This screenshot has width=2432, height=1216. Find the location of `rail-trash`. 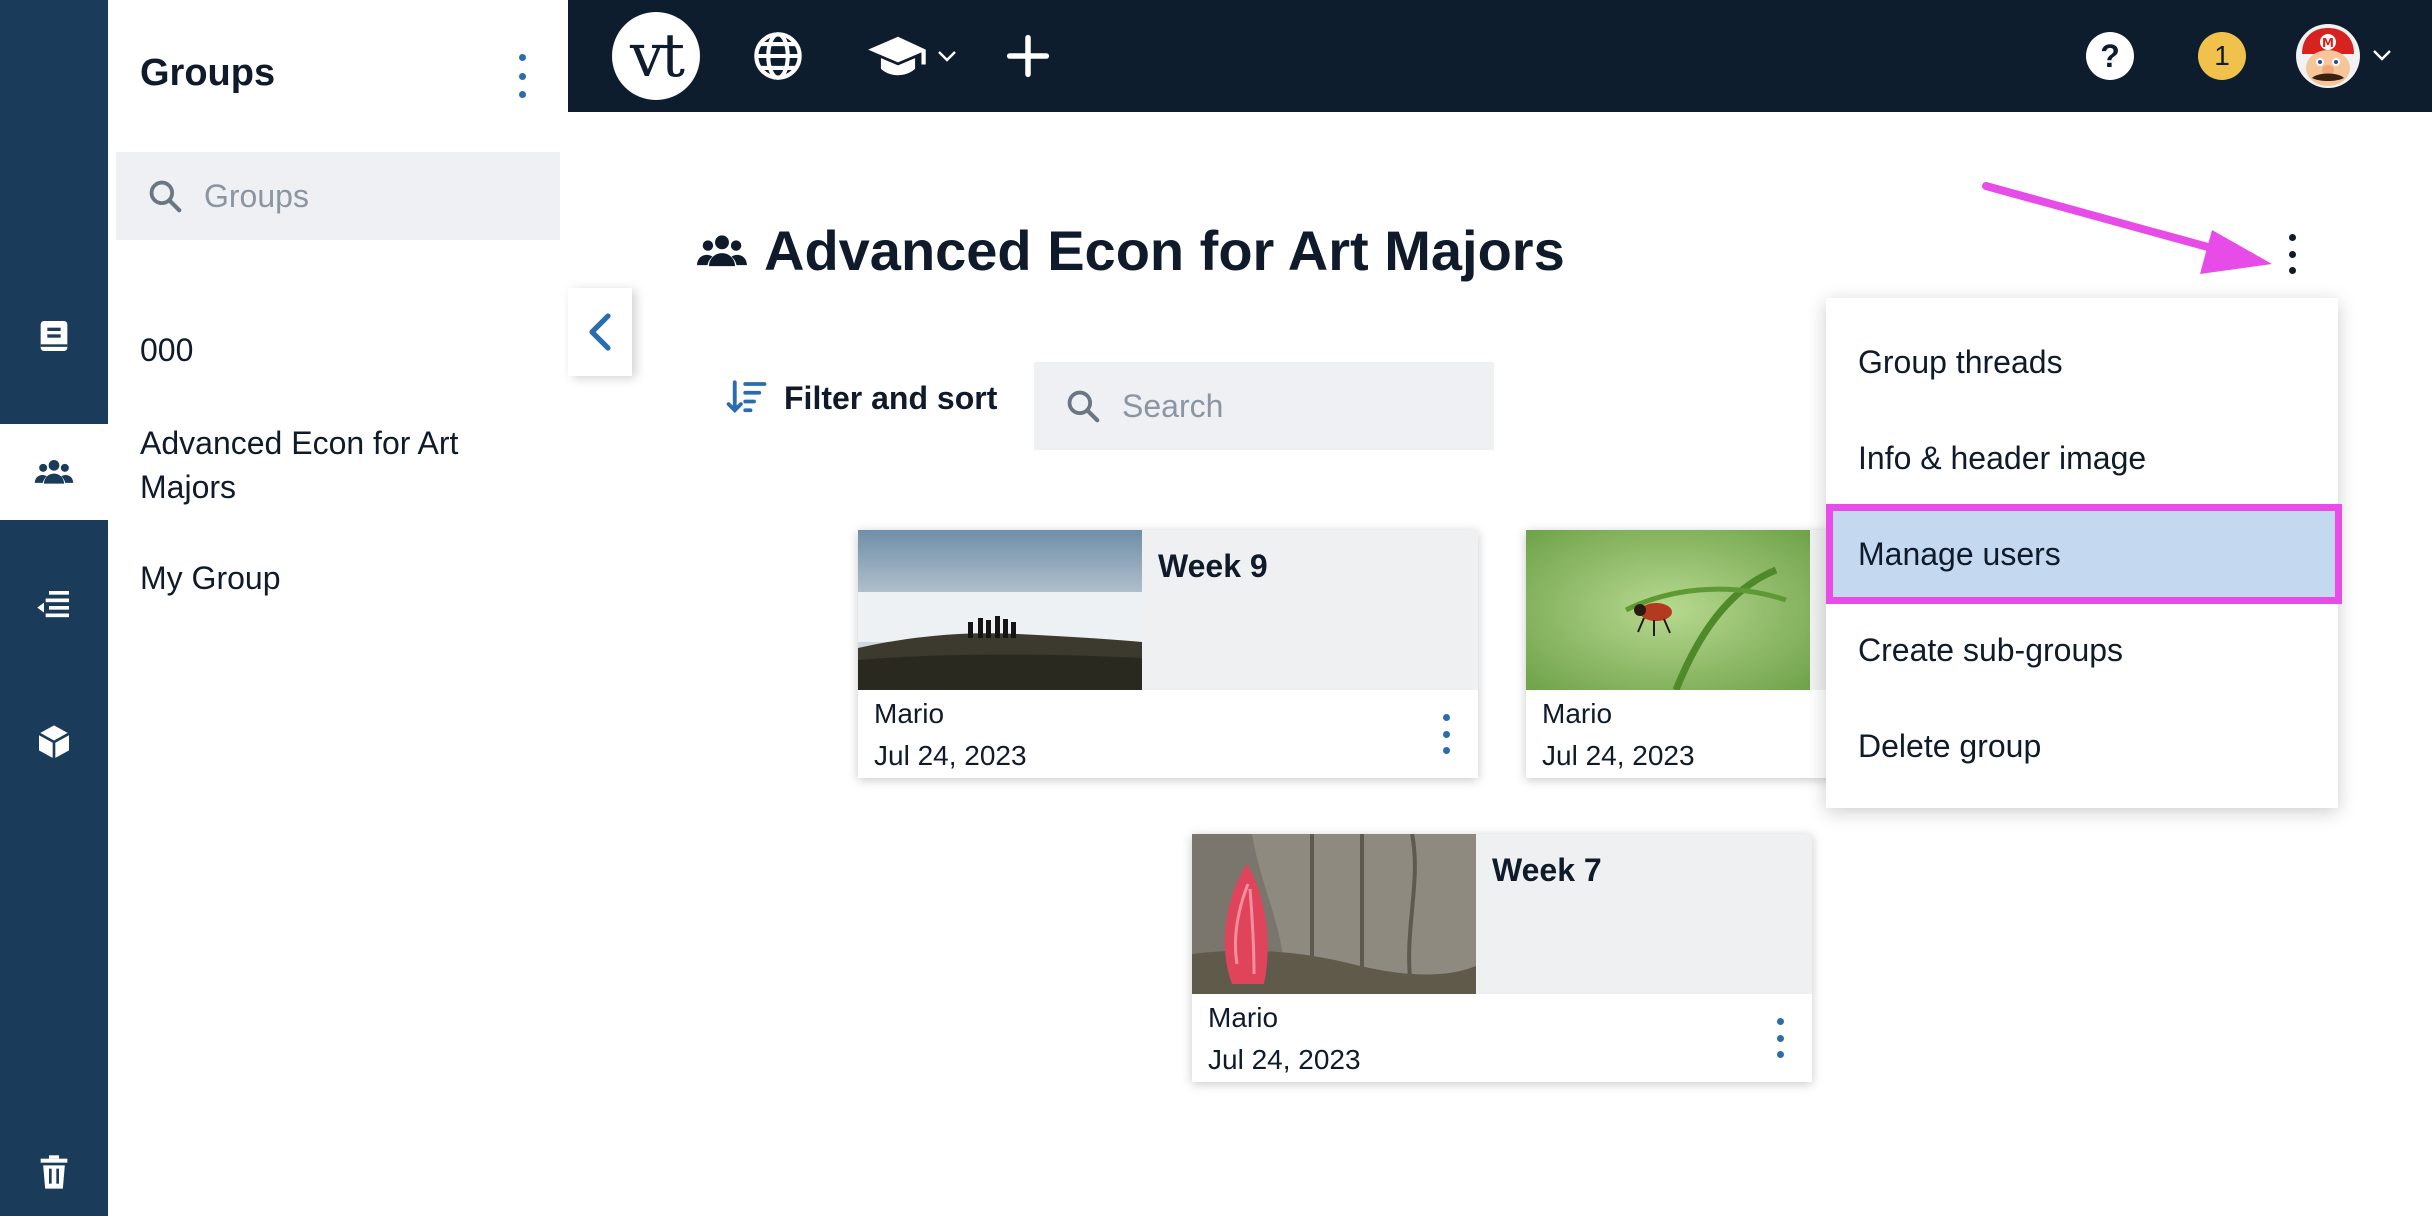

rail-trash is located at coordinates (54, 1170).